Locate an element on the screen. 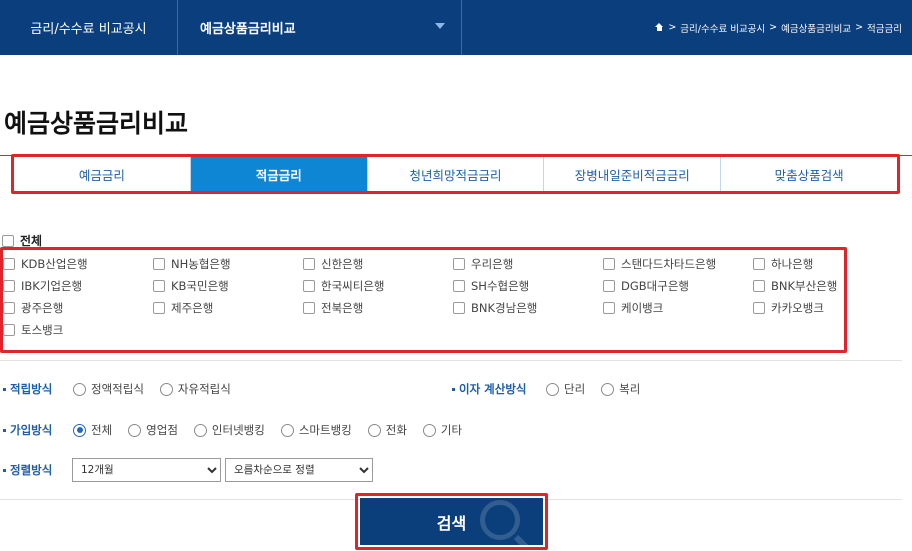 This screenshot has height=551, width=912. bank-label: 카카오뱅크 is located at coordinates (797, 308).